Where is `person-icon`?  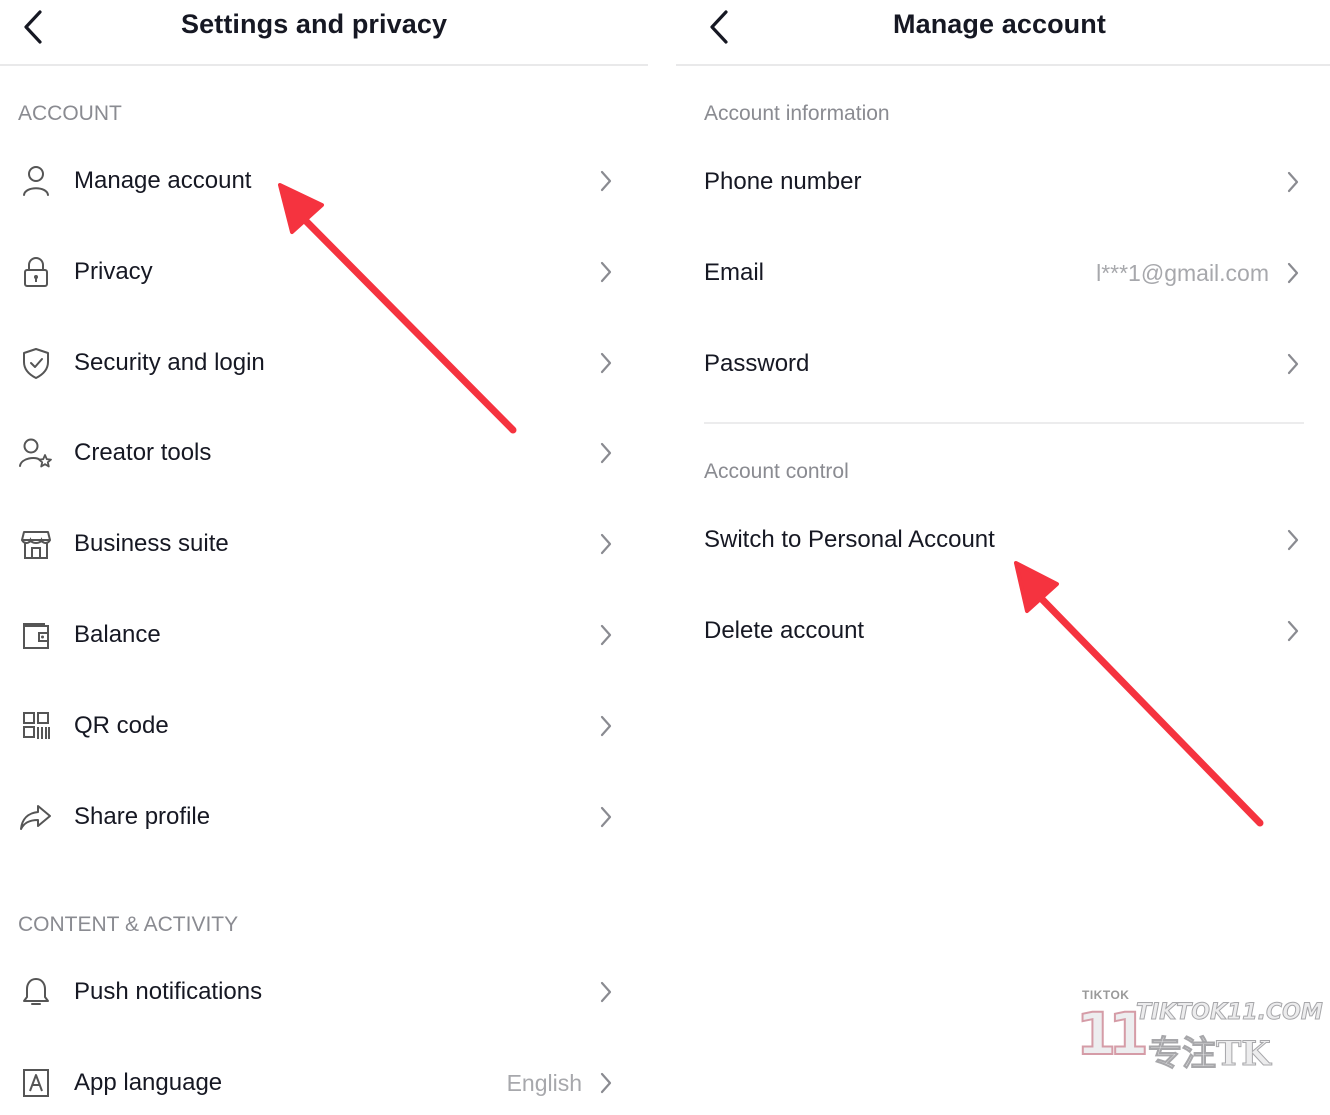
person-icon is located at coordinates (36, 181).